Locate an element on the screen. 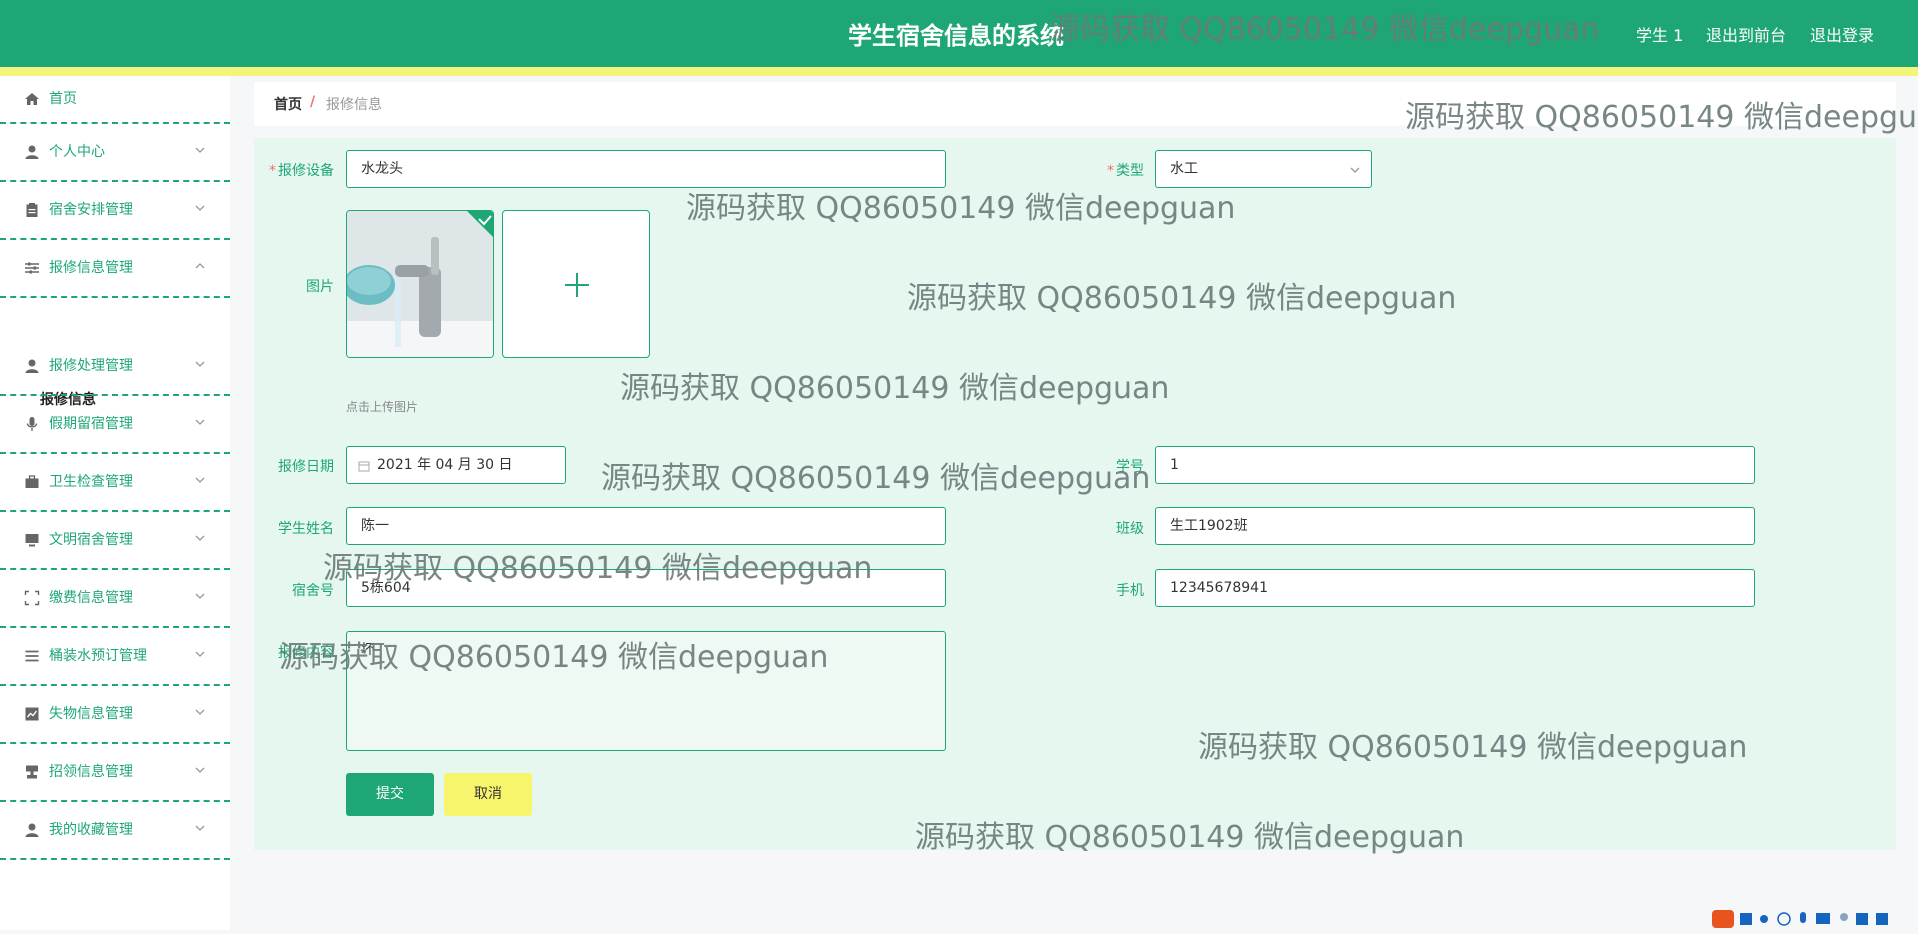 The width and height of the screenshot is (1918, 934). sidebar-item-label: 卫生检查管理 is located at coordinates (91, 482).